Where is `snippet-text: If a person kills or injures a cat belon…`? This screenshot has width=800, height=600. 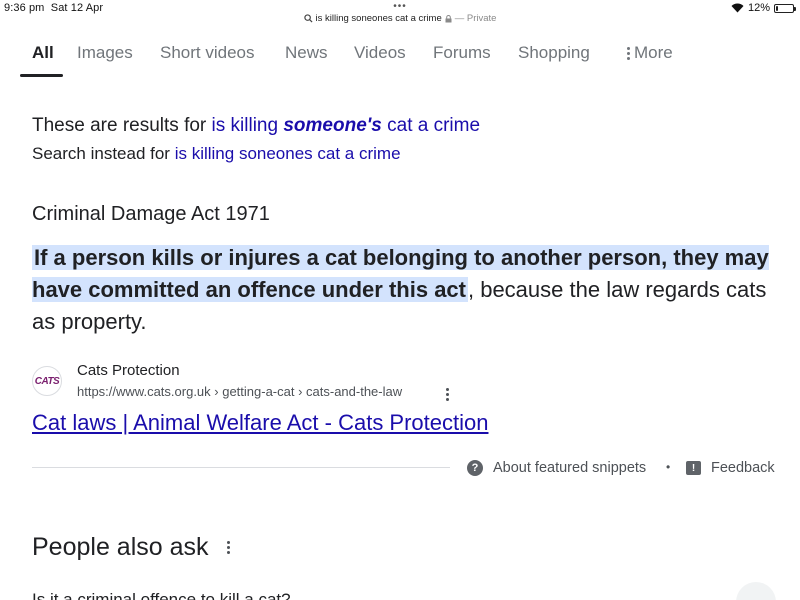 snippet-text: If a person kills or injures a cat belon… is located at coordinates (406, 290).